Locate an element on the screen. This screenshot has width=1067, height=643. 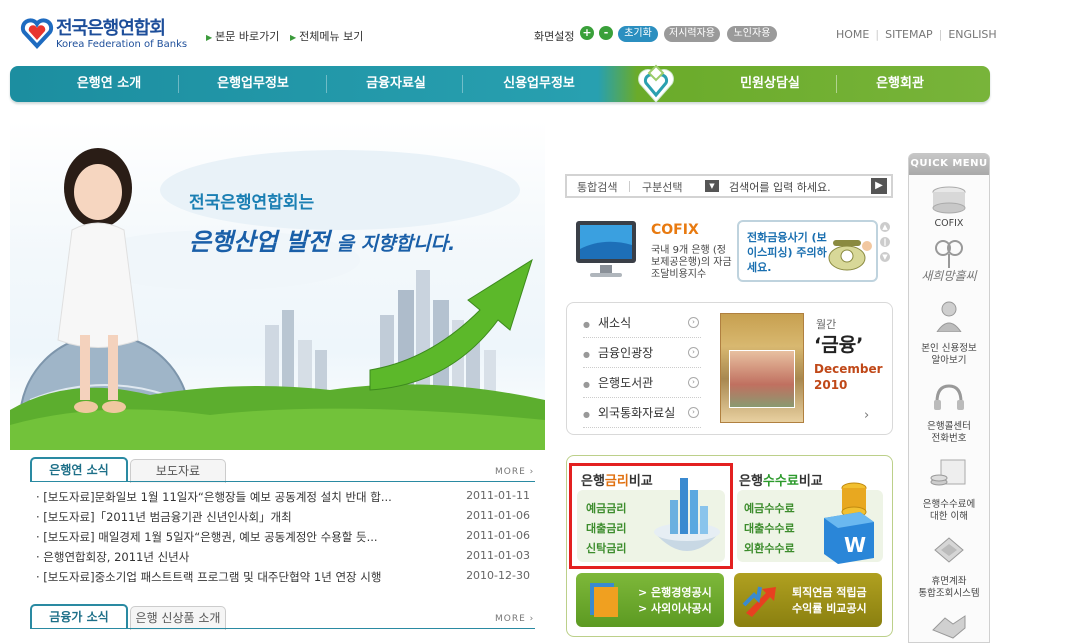
sitemap-link: SITEMAP is located at coordinates (909, 34).